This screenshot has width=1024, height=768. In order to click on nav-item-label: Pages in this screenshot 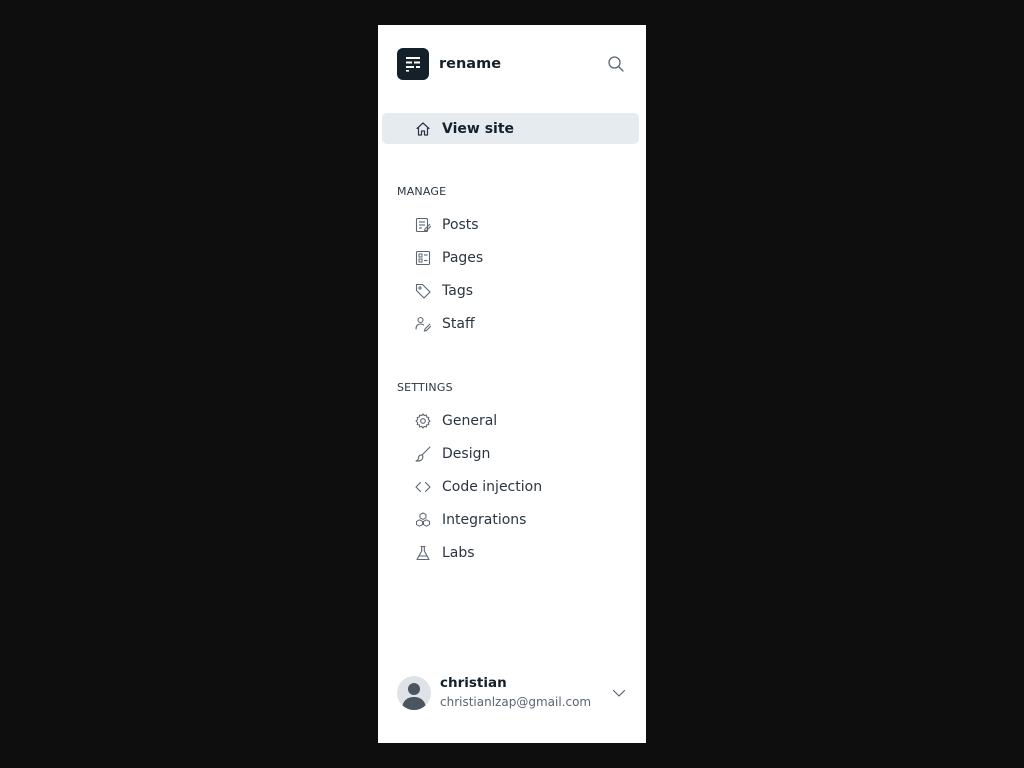, I will do `click(463, 257)`.